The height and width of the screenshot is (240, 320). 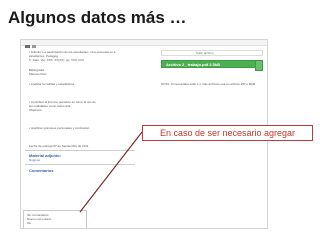 I want to click on text-line: X. Dato, Ver. XXX, XX(XX), pp. XXX-XXX, so click(x=57, y=60).